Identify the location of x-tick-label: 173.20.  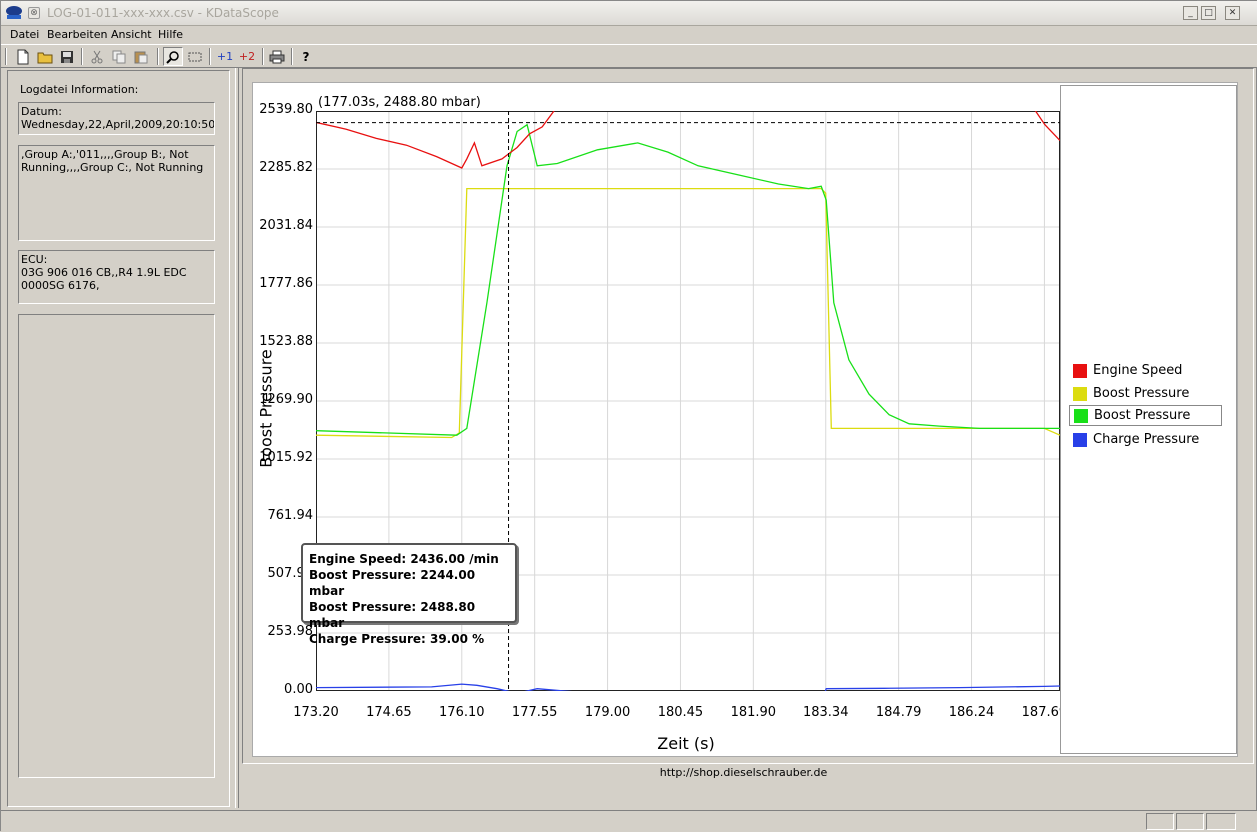
(316, 712).